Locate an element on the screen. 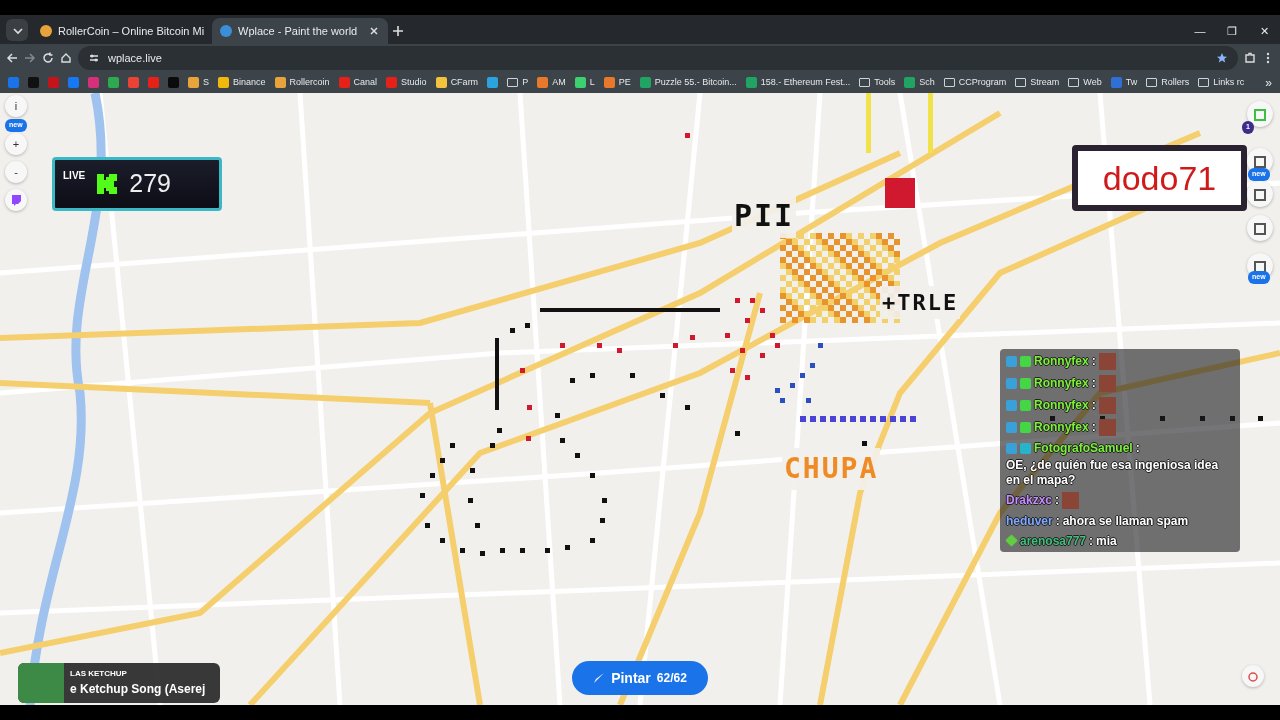  restore-button: ❐ is located at coordinates (1232, 31).